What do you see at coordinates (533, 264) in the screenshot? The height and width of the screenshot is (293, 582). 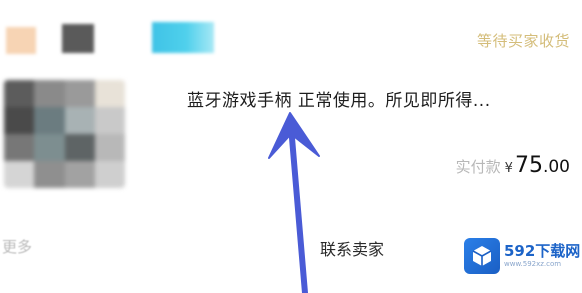 I see `watermark-url: www.592xz.com` at bounding box center [533, 264].